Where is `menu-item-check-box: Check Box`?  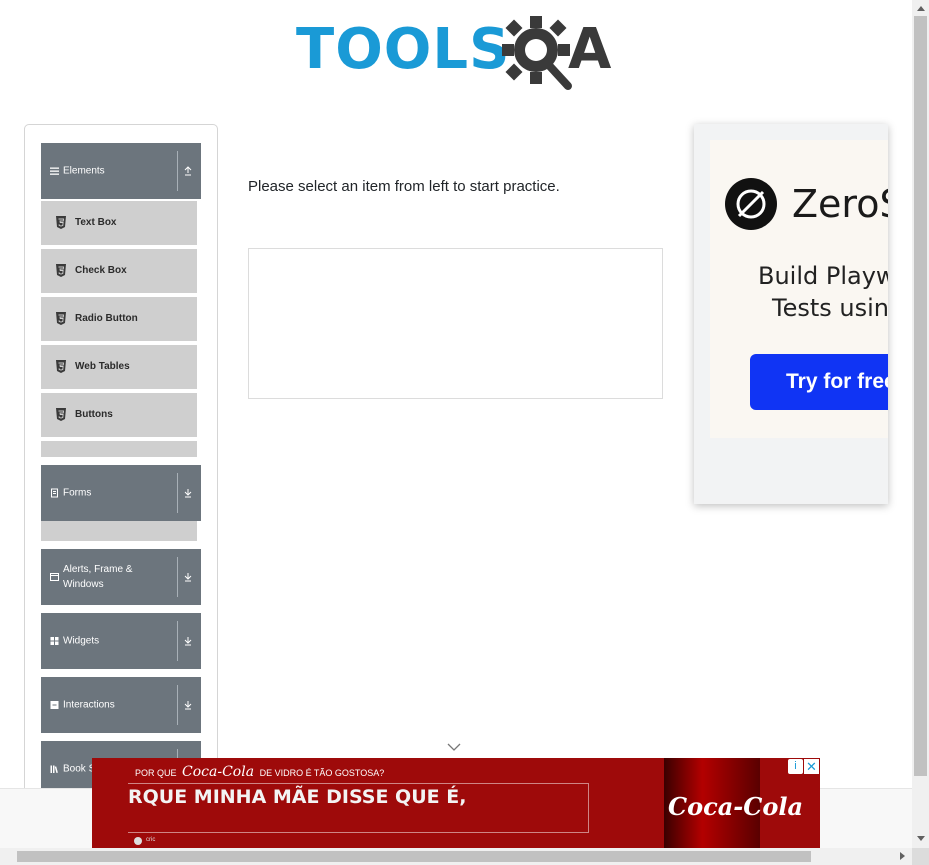 menu-item-check-box: Check Box is located at coordinates (119, 272).